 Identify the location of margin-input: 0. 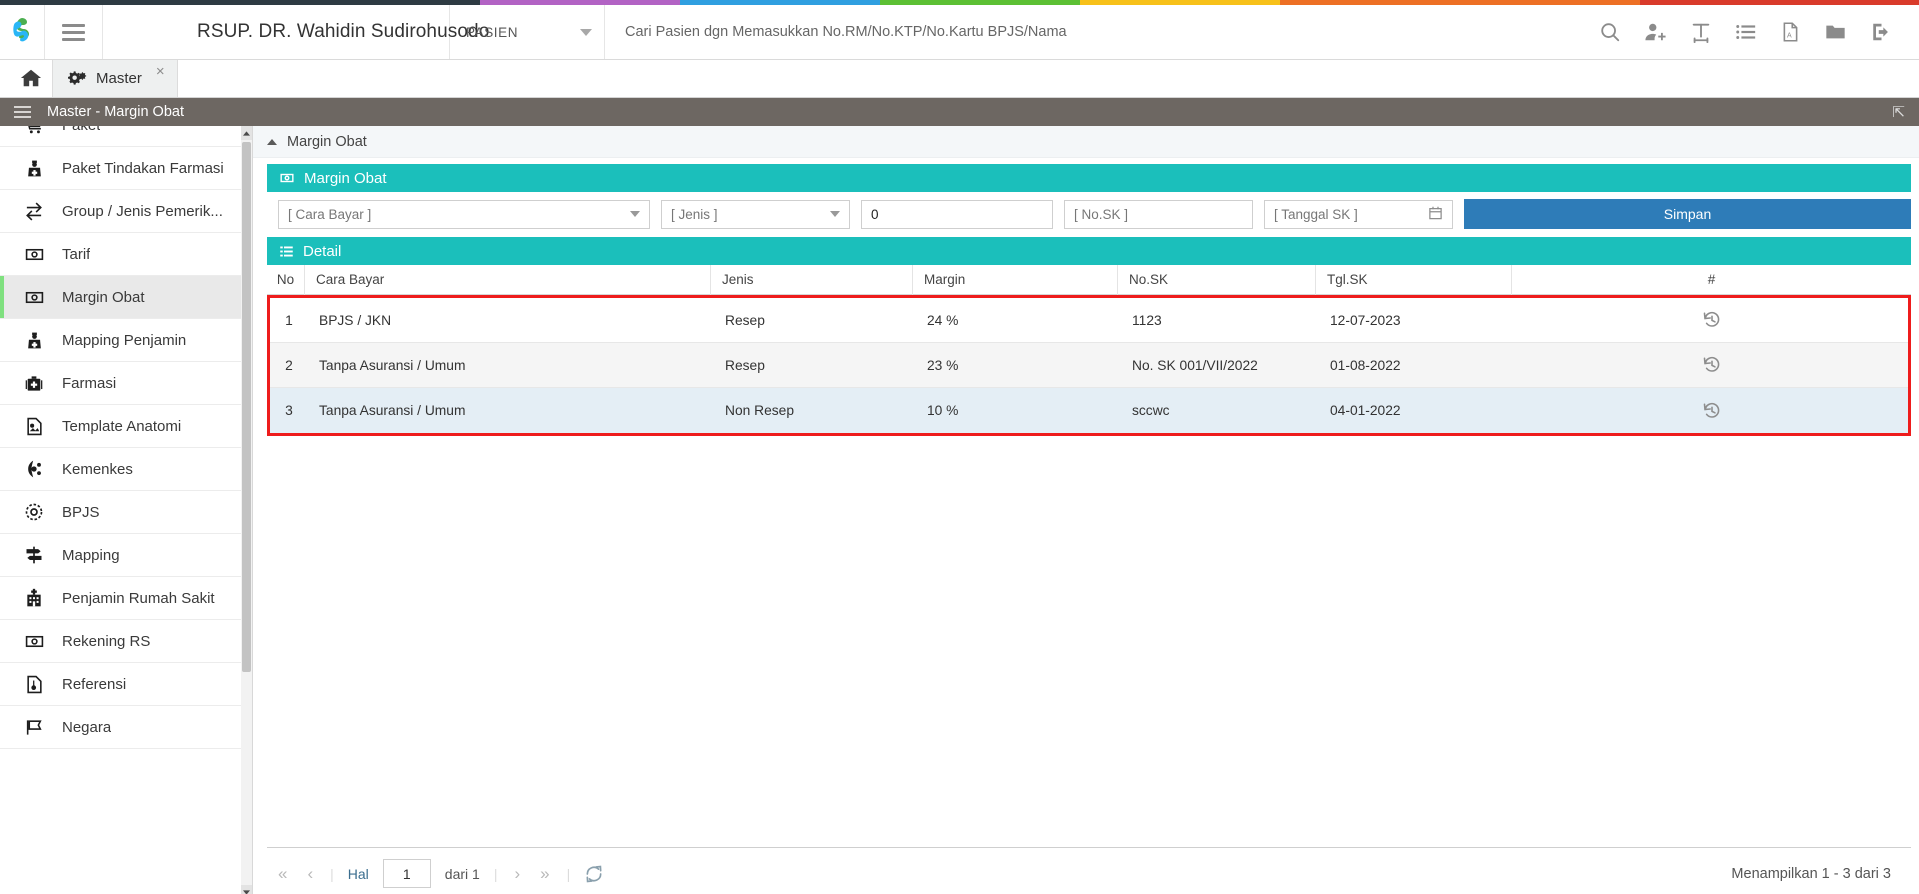
(957, 214).